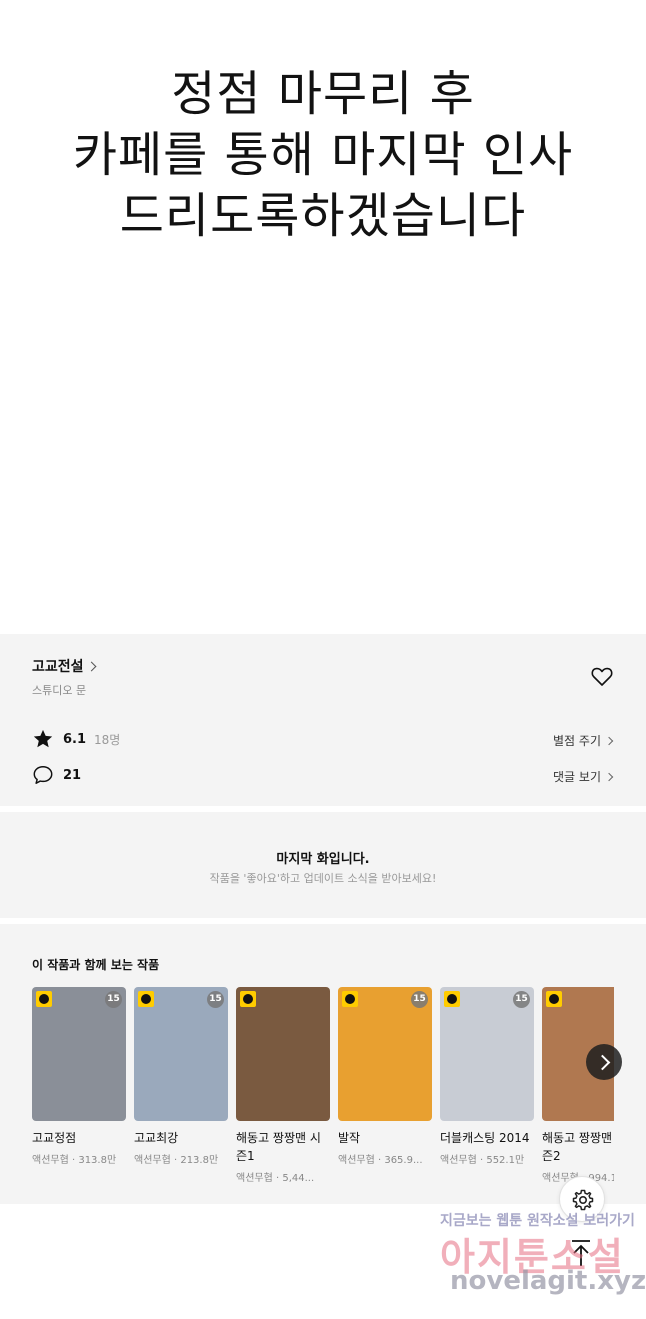 This screenshot has height=1319, width=646. Describe the element at coordinates (58, 667) in the screenshot. I see `series-title: 고교전설` at that location.